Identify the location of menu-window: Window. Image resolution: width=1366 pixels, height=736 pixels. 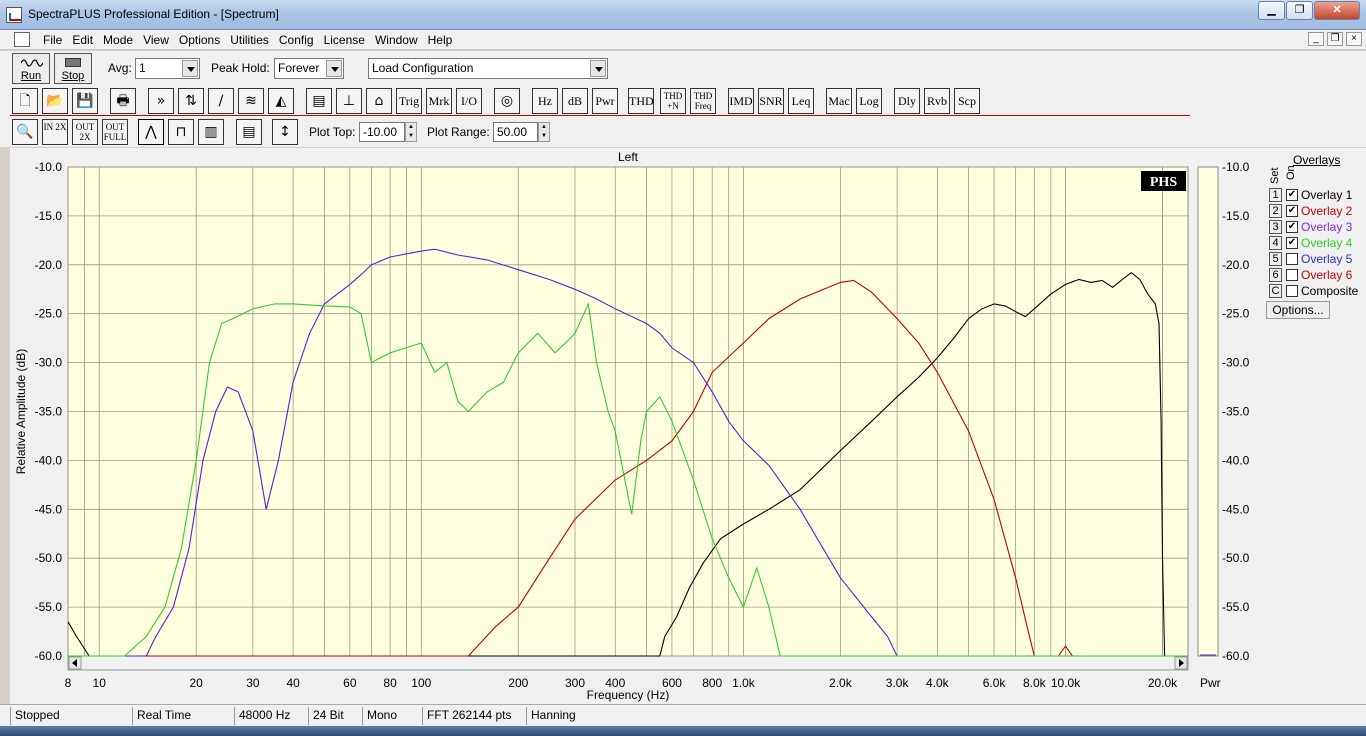
(396, 40).